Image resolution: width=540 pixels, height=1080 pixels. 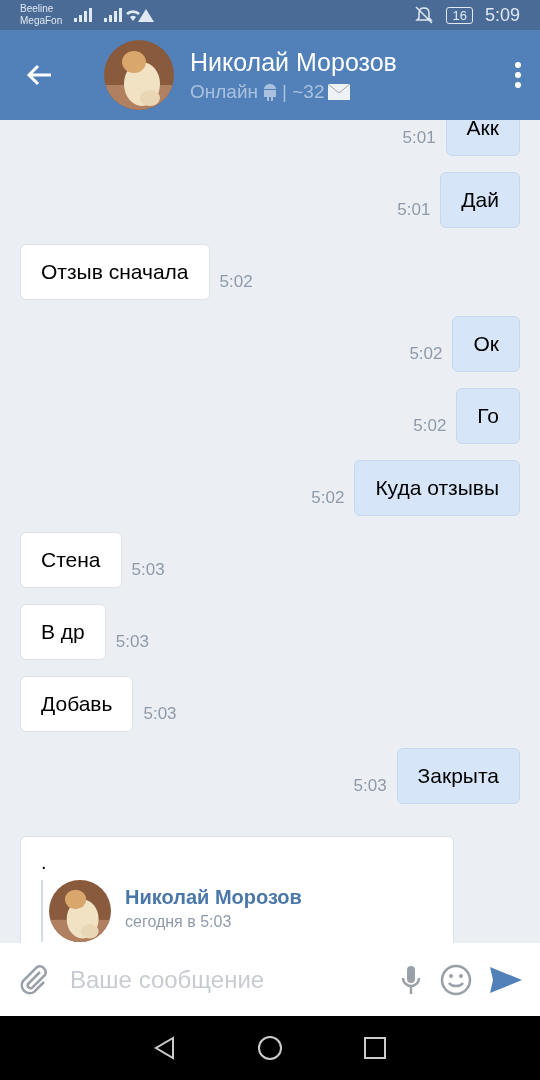 What do you see at coordinates (165, 1048) in the screenshot?
I see `back-triangle-icon` at bounding box center [165, 1048].